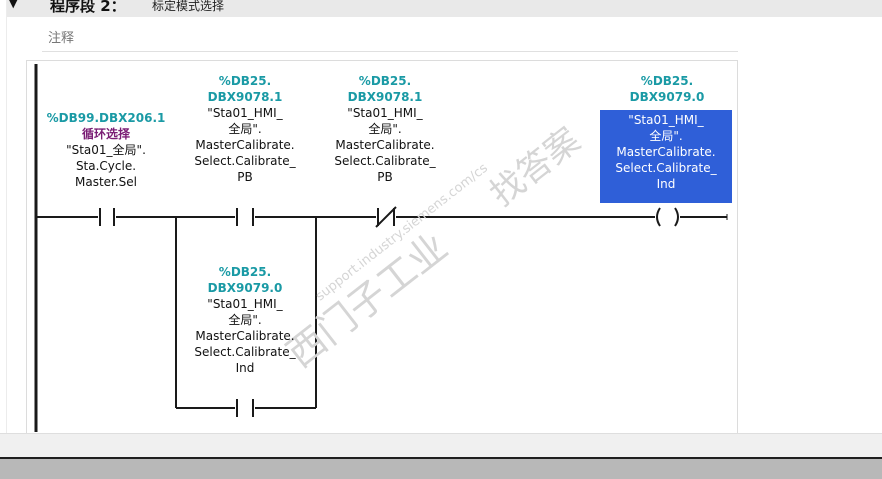 The width and height of the screenshot is (882, 479). I want to click on editor-bottom-area, so click(441, 445).